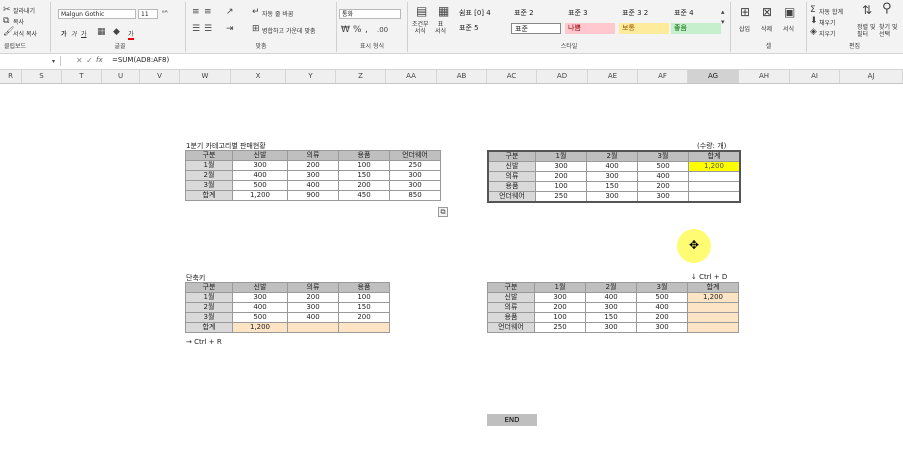 The width and height of the screenshot is (903, 462). What do you see at coordinates (814, 21) in the screenshot?
I see `fill-icon: ⬇` at bounding box center [814, 21].